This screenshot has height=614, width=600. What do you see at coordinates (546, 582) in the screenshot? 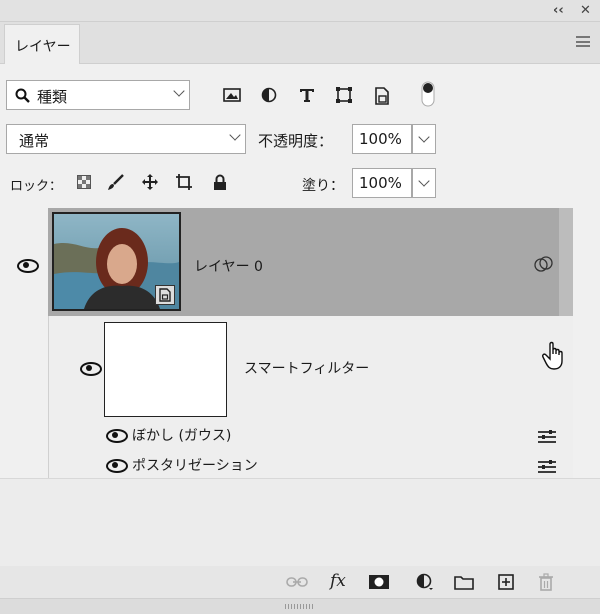
I see `delete-layer-trash-icon` at bounding box center [546, 582].